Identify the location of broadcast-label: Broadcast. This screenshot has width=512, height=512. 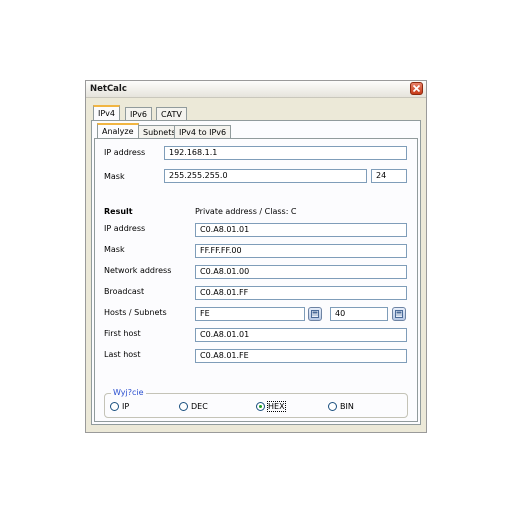
(124, 291).